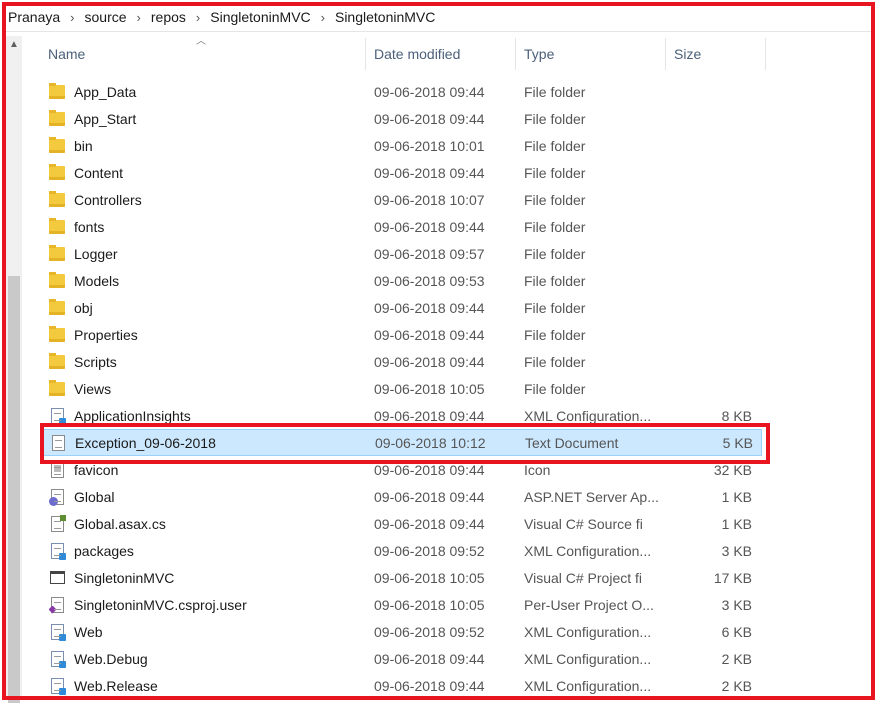 The height and width of the screenshot is (703, 879). What do you see at coordinates (94, 496) in the screenshot?
I see `file-name: Global` at bounding box center [94, 496].